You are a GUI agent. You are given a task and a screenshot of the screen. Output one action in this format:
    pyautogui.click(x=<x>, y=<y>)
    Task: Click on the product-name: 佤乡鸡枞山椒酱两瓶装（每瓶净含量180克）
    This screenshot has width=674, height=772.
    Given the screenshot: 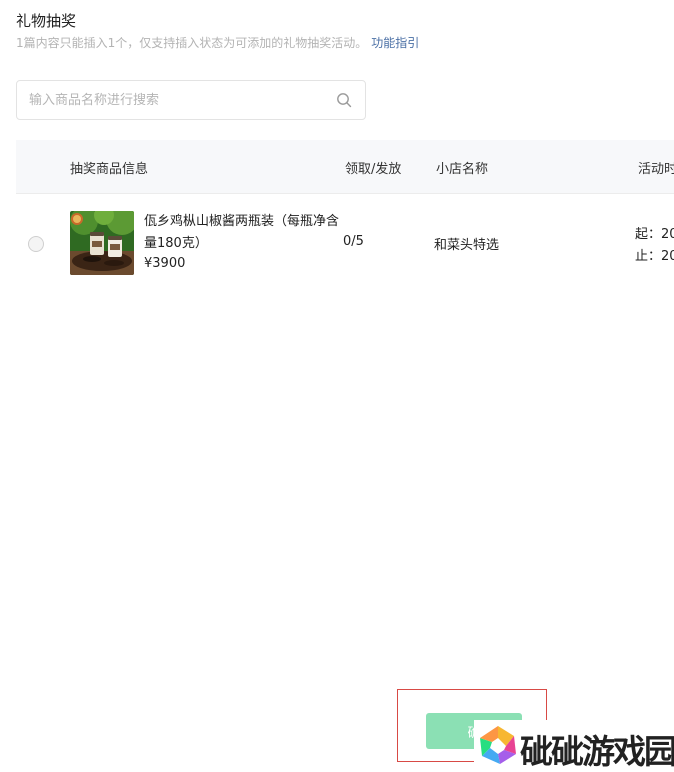 What is the action you would take?
    pyautogui.click(x=242, y=232)
    